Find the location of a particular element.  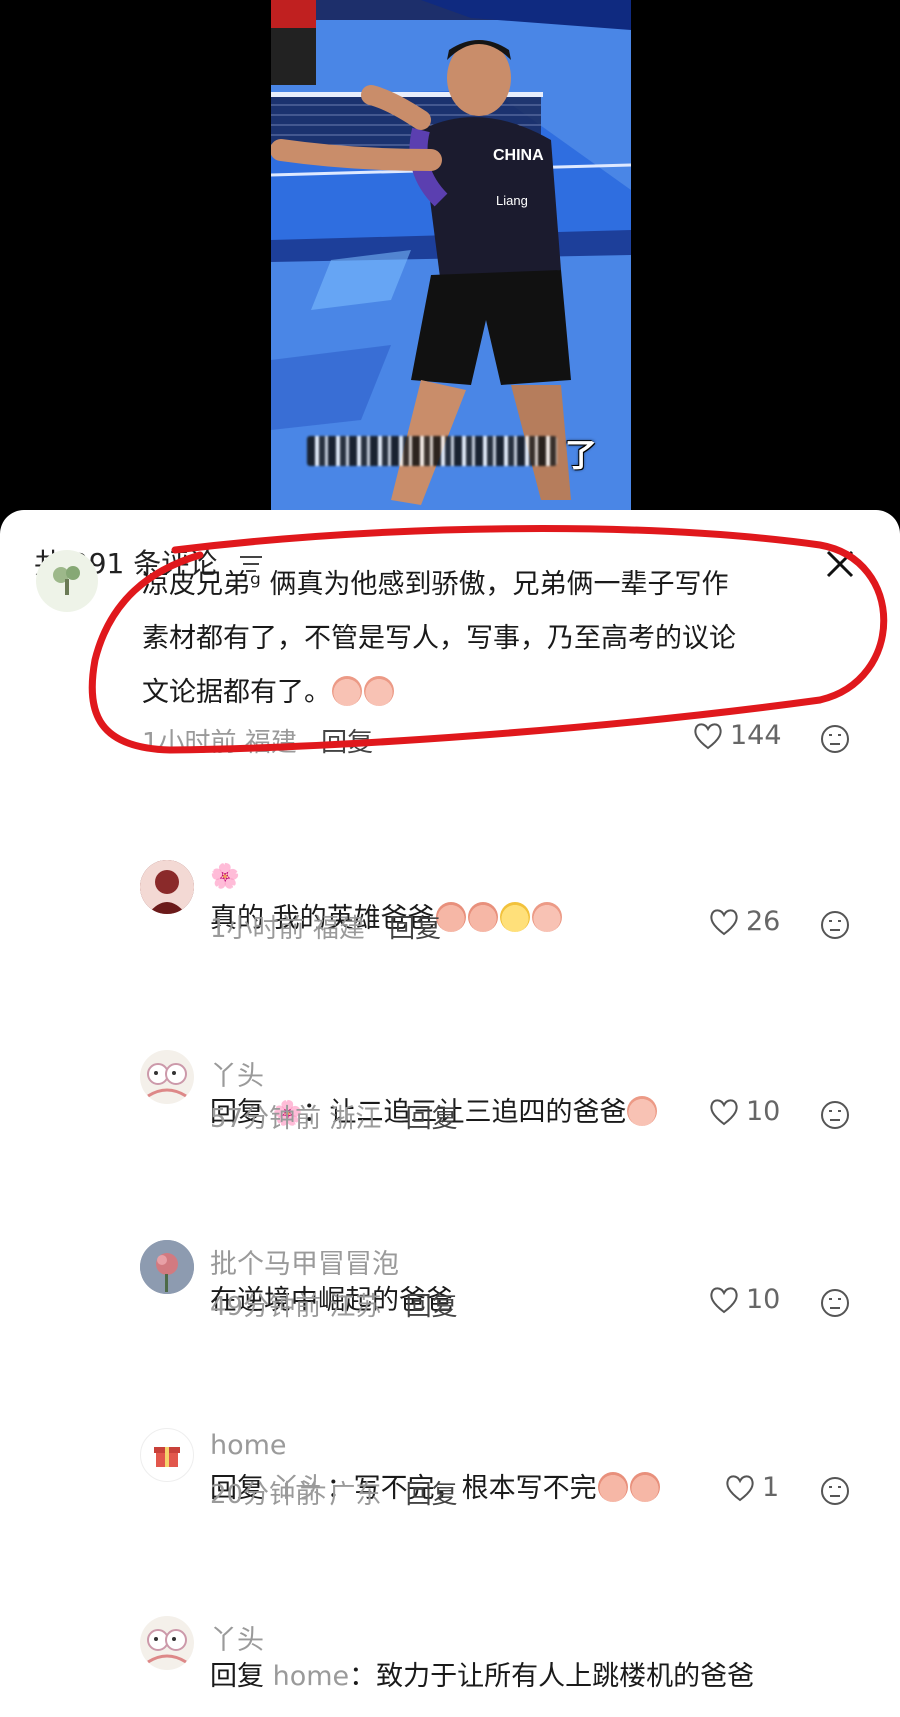

yellow-emoji-icon is located at coordinates (514, 916).